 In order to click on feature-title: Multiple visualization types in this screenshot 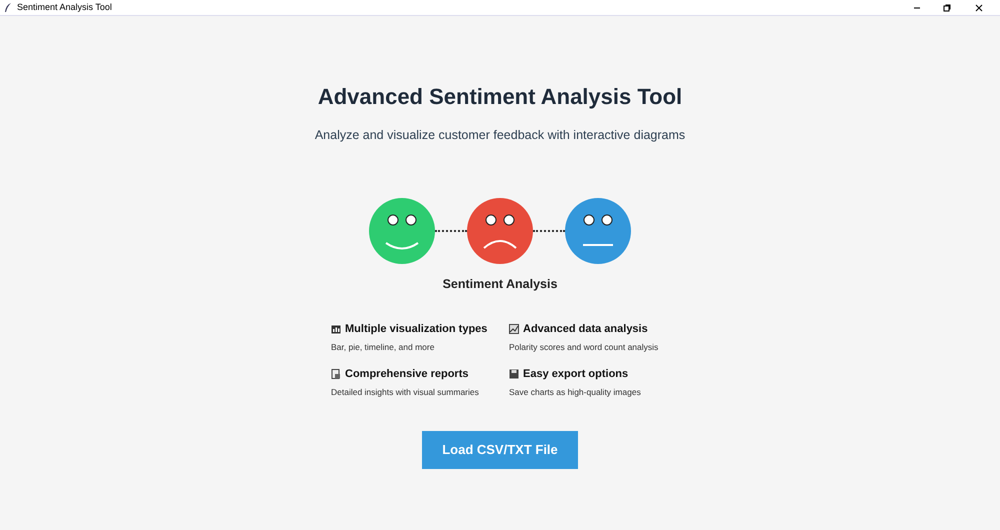, I will do `click(416, 329)`.